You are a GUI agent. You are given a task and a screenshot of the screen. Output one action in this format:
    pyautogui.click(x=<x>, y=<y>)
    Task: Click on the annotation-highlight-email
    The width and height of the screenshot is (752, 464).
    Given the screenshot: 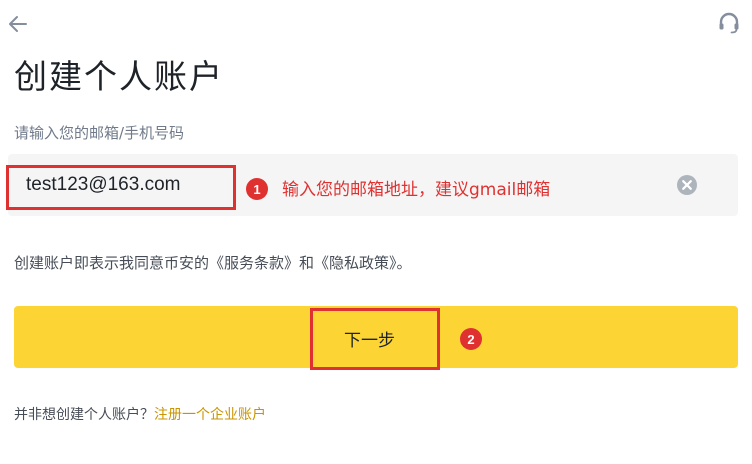 What is the action you would take?
    pyautogui.click(x=121, y=187)
    